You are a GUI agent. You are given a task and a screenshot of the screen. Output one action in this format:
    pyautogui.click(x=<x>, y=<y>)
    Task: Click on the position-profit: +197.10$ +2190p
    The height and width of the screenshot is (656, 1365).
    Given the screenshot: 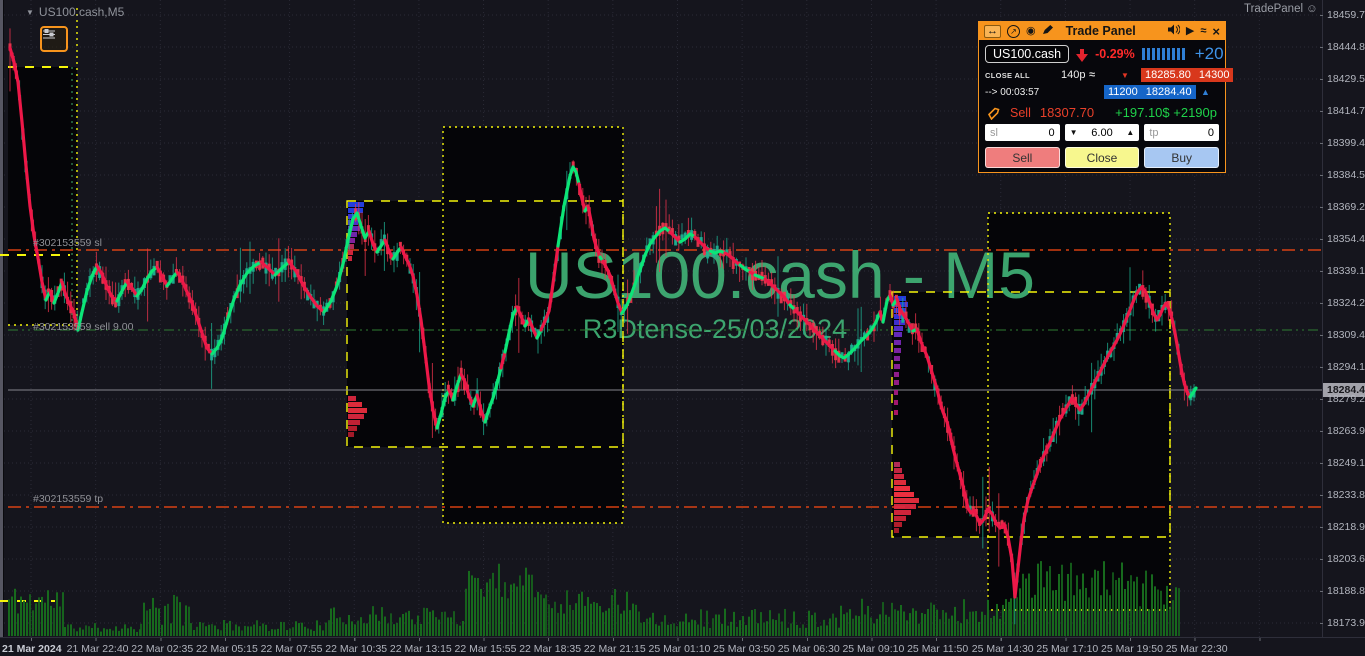 What is the action you would take?
    pyautogui.click(x=1166, y=112)
    